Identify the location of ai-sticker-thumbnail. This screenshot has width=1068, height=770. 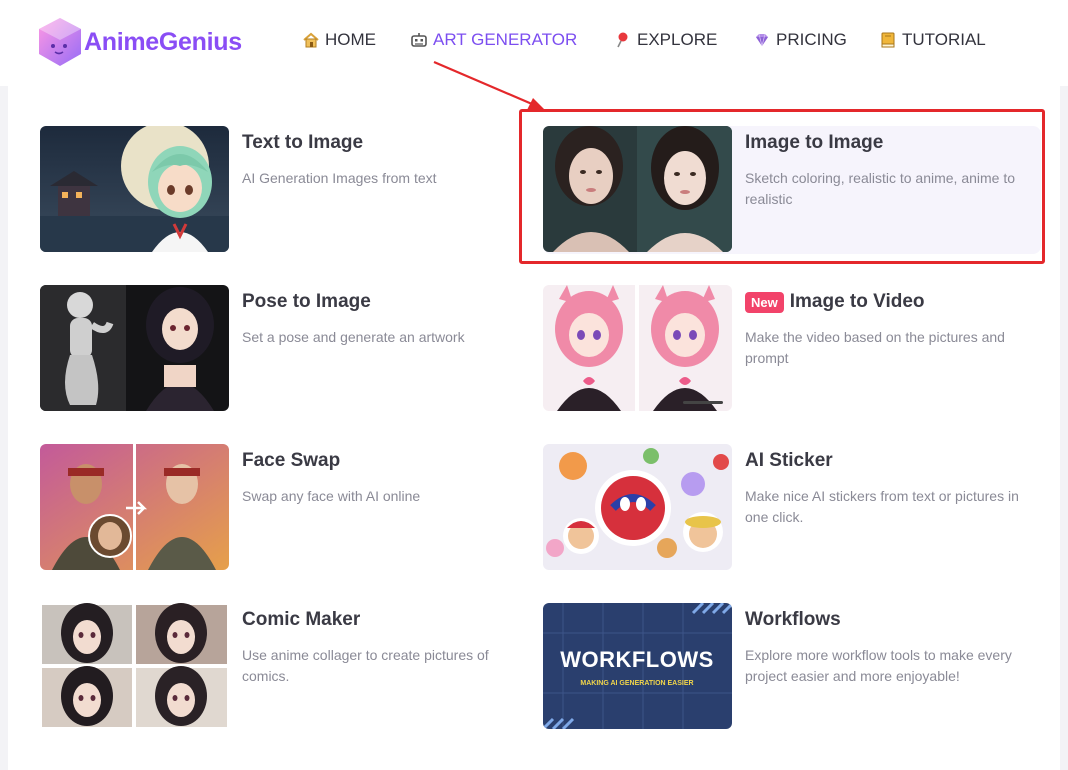
(637, 507).